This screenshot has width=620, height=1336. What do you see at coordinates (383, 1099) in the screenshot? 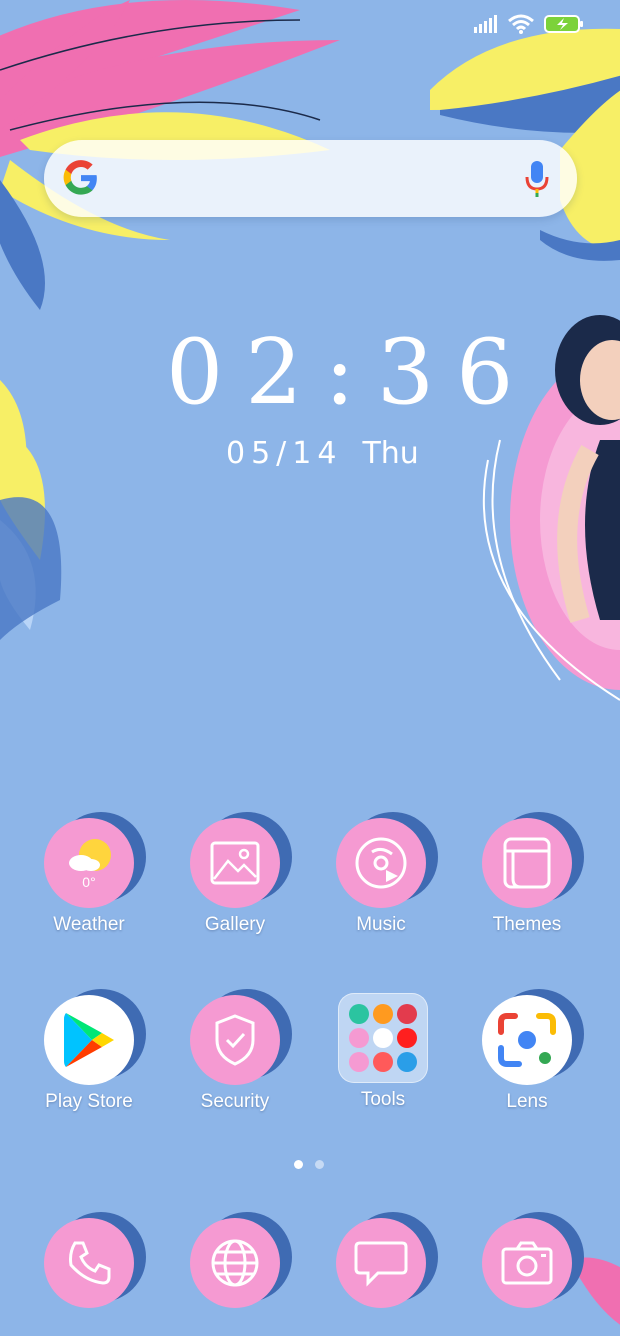
I see `app-label: Tools` at bounding box center [383, 1099].